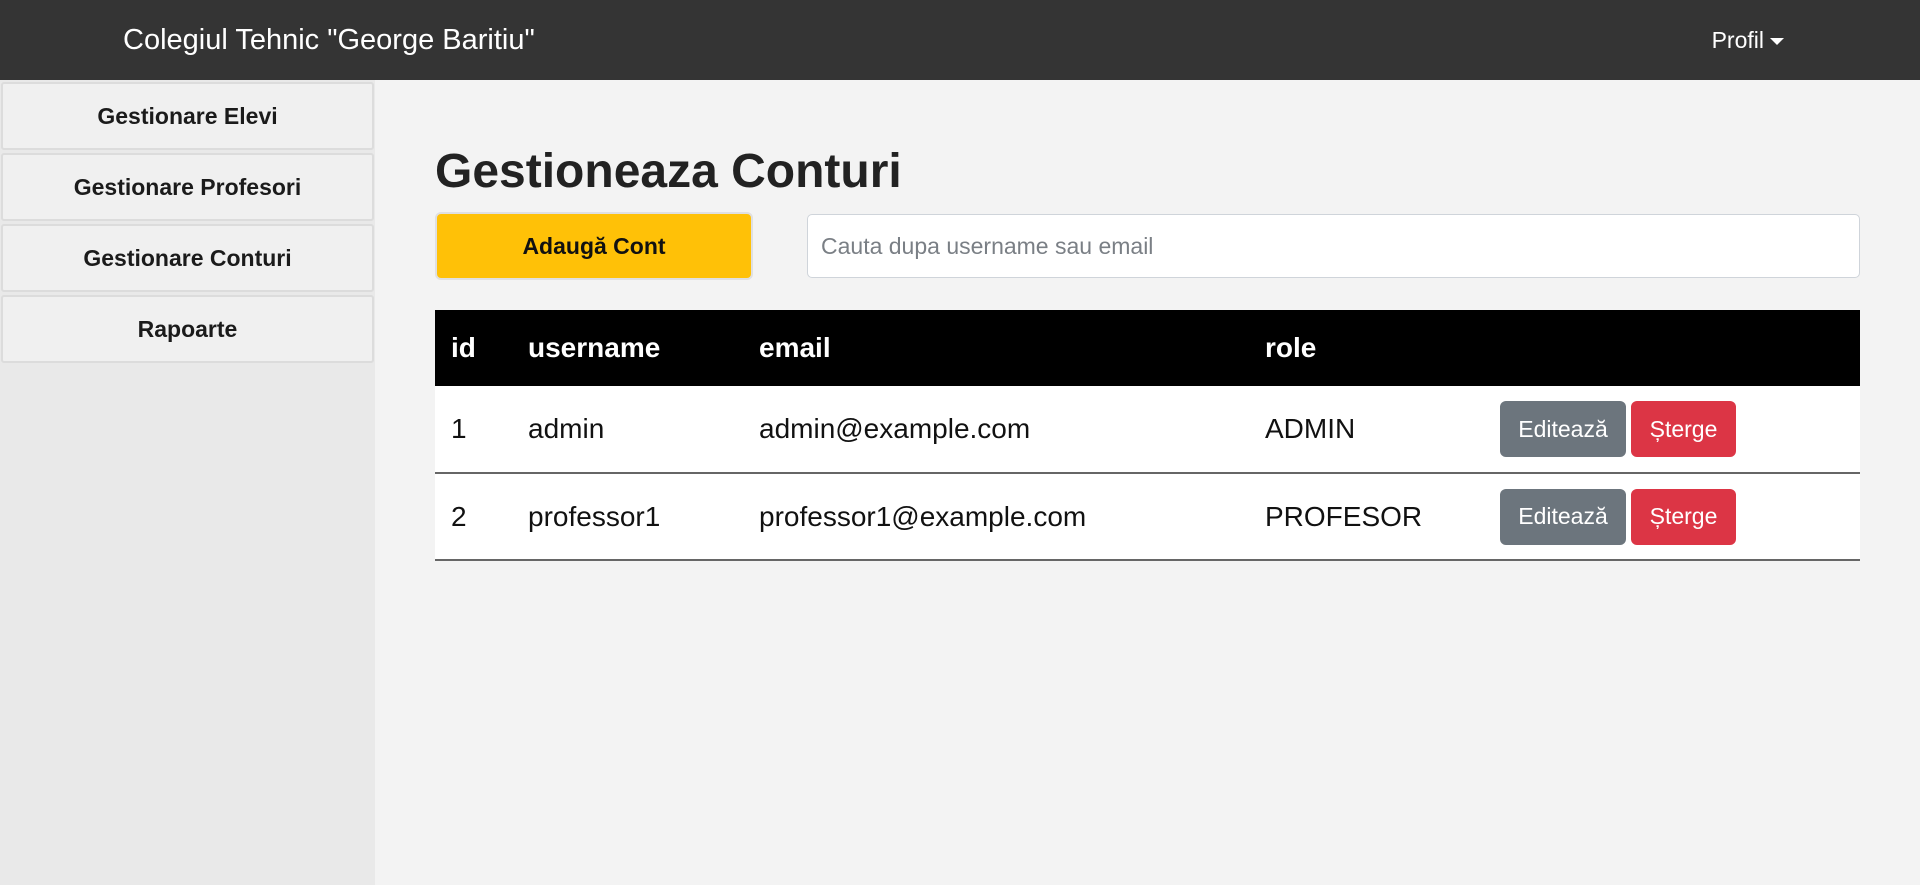  I want to click on header-username: username, so click(594, 347).